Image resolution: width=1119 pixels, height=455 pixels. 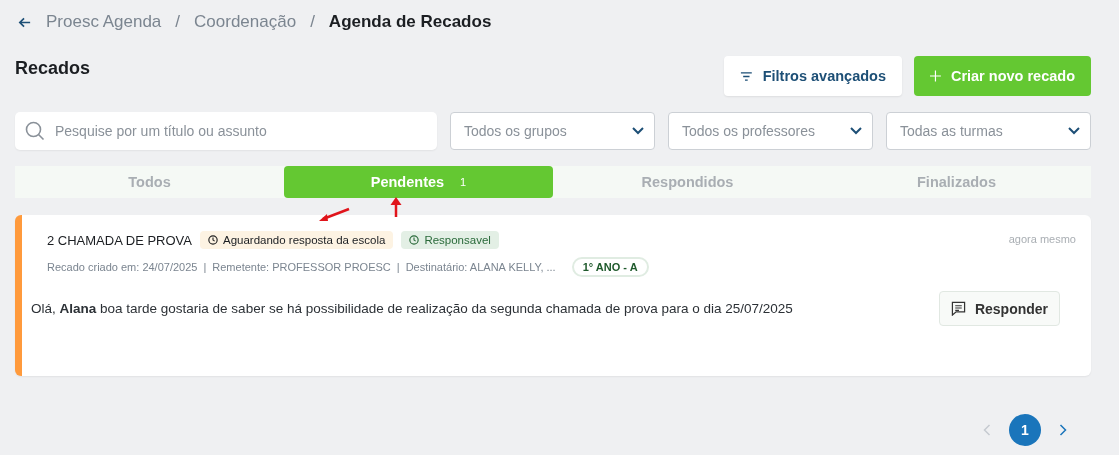 What do you see at coordinates (813, 76) in the screenshot?
I see `advanced-filters-button: Filtros avançados` at bounding box center [813, 76].